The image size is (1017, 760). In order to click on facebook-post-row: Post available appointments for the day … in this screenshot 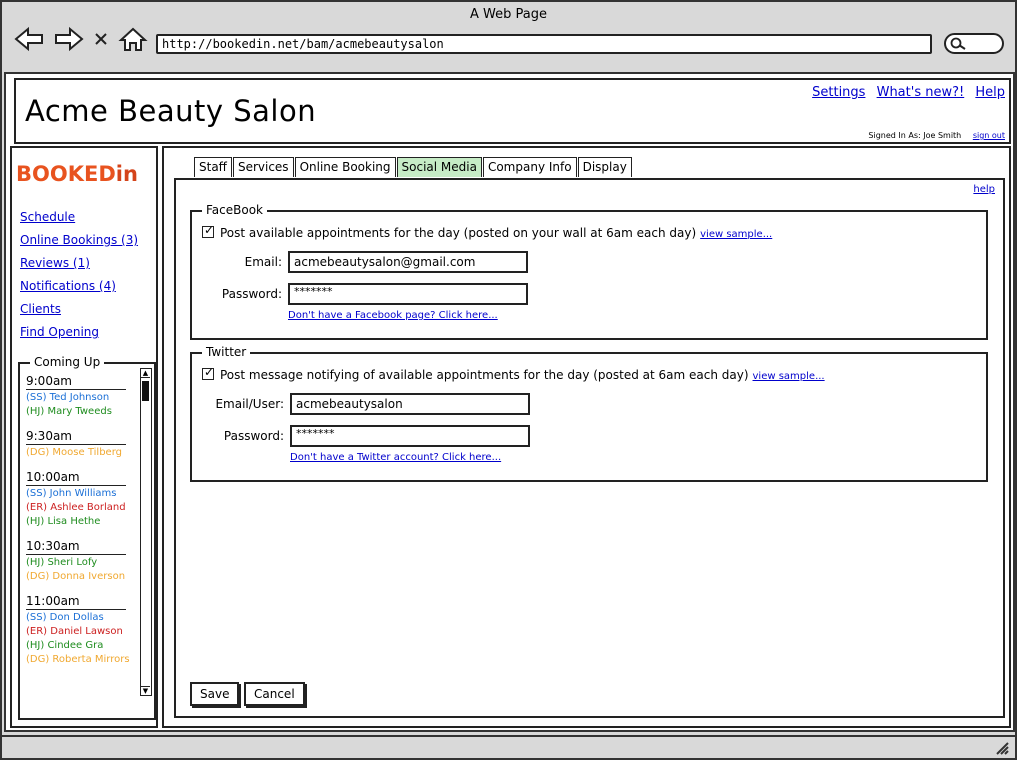, I will do `click(487, 231)`.